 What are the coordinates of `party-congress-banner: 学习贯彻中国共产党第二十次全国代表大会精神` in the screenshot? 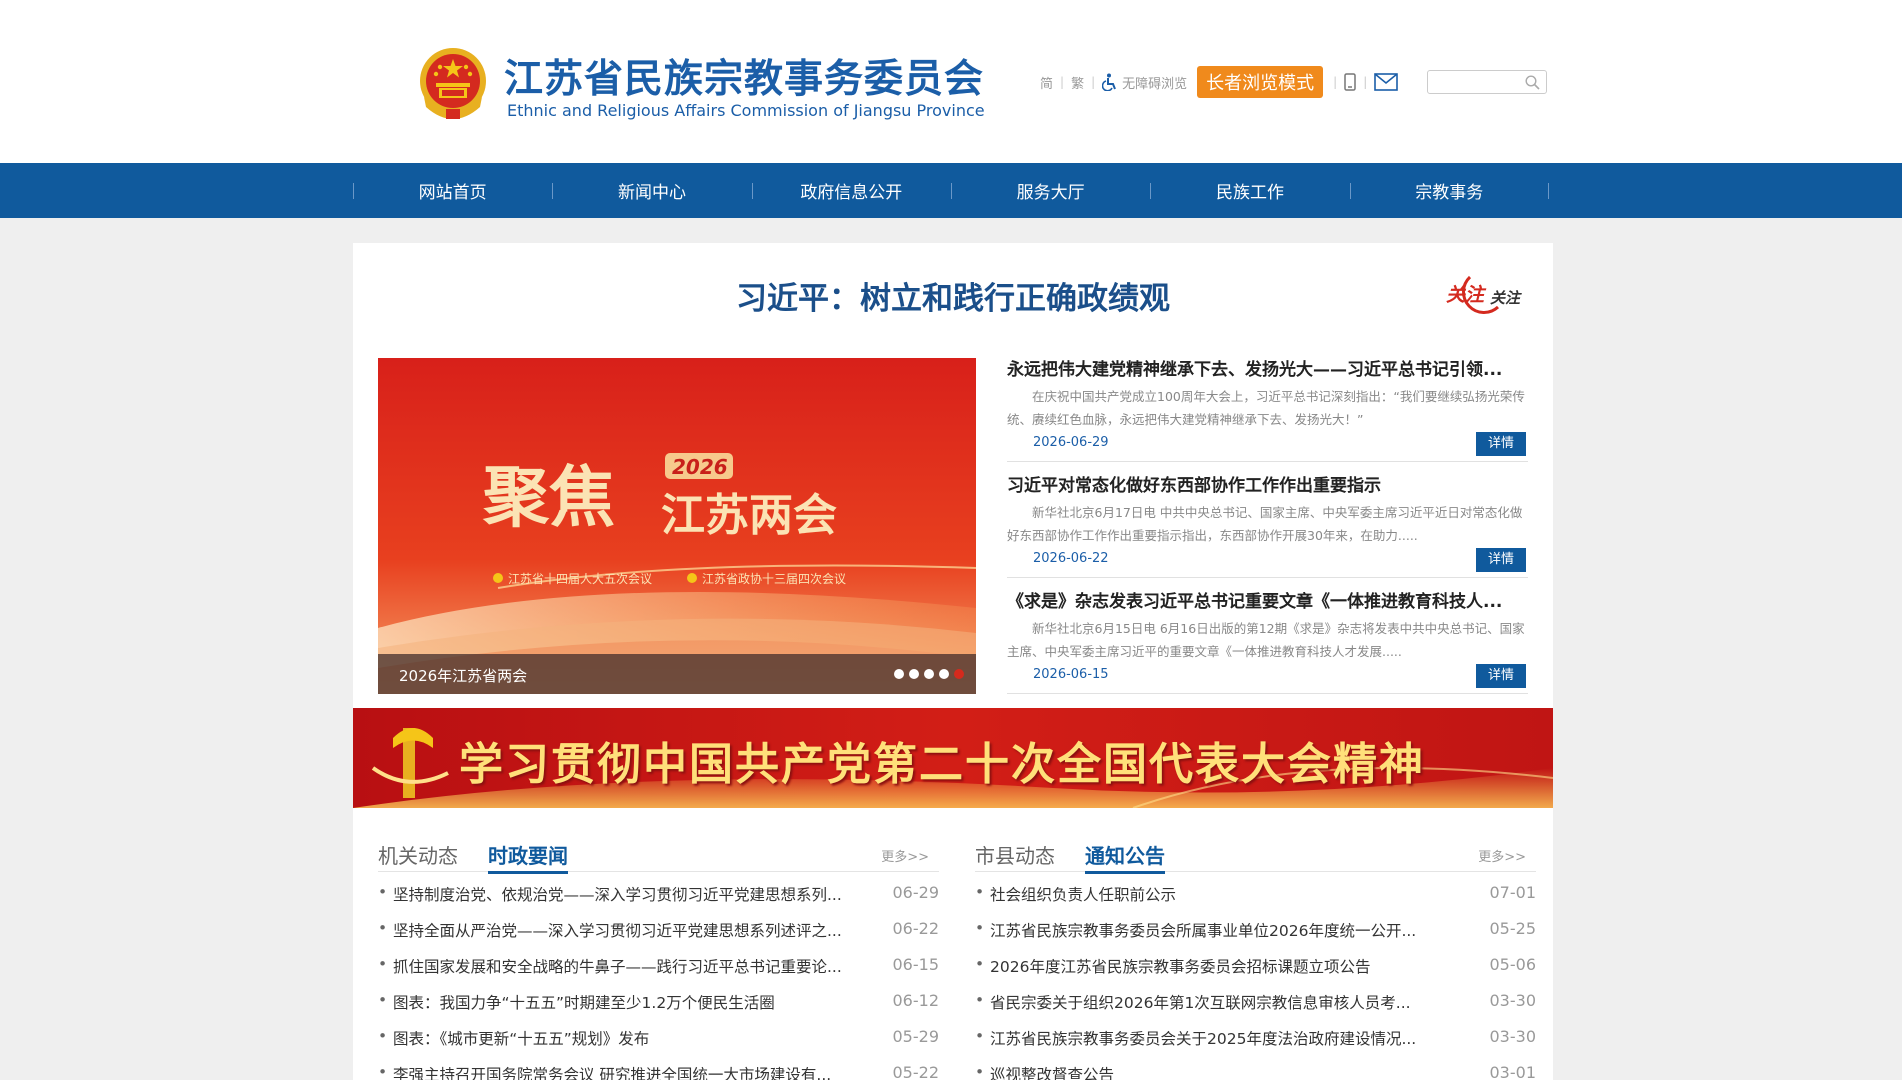 It's located at (953, 758).